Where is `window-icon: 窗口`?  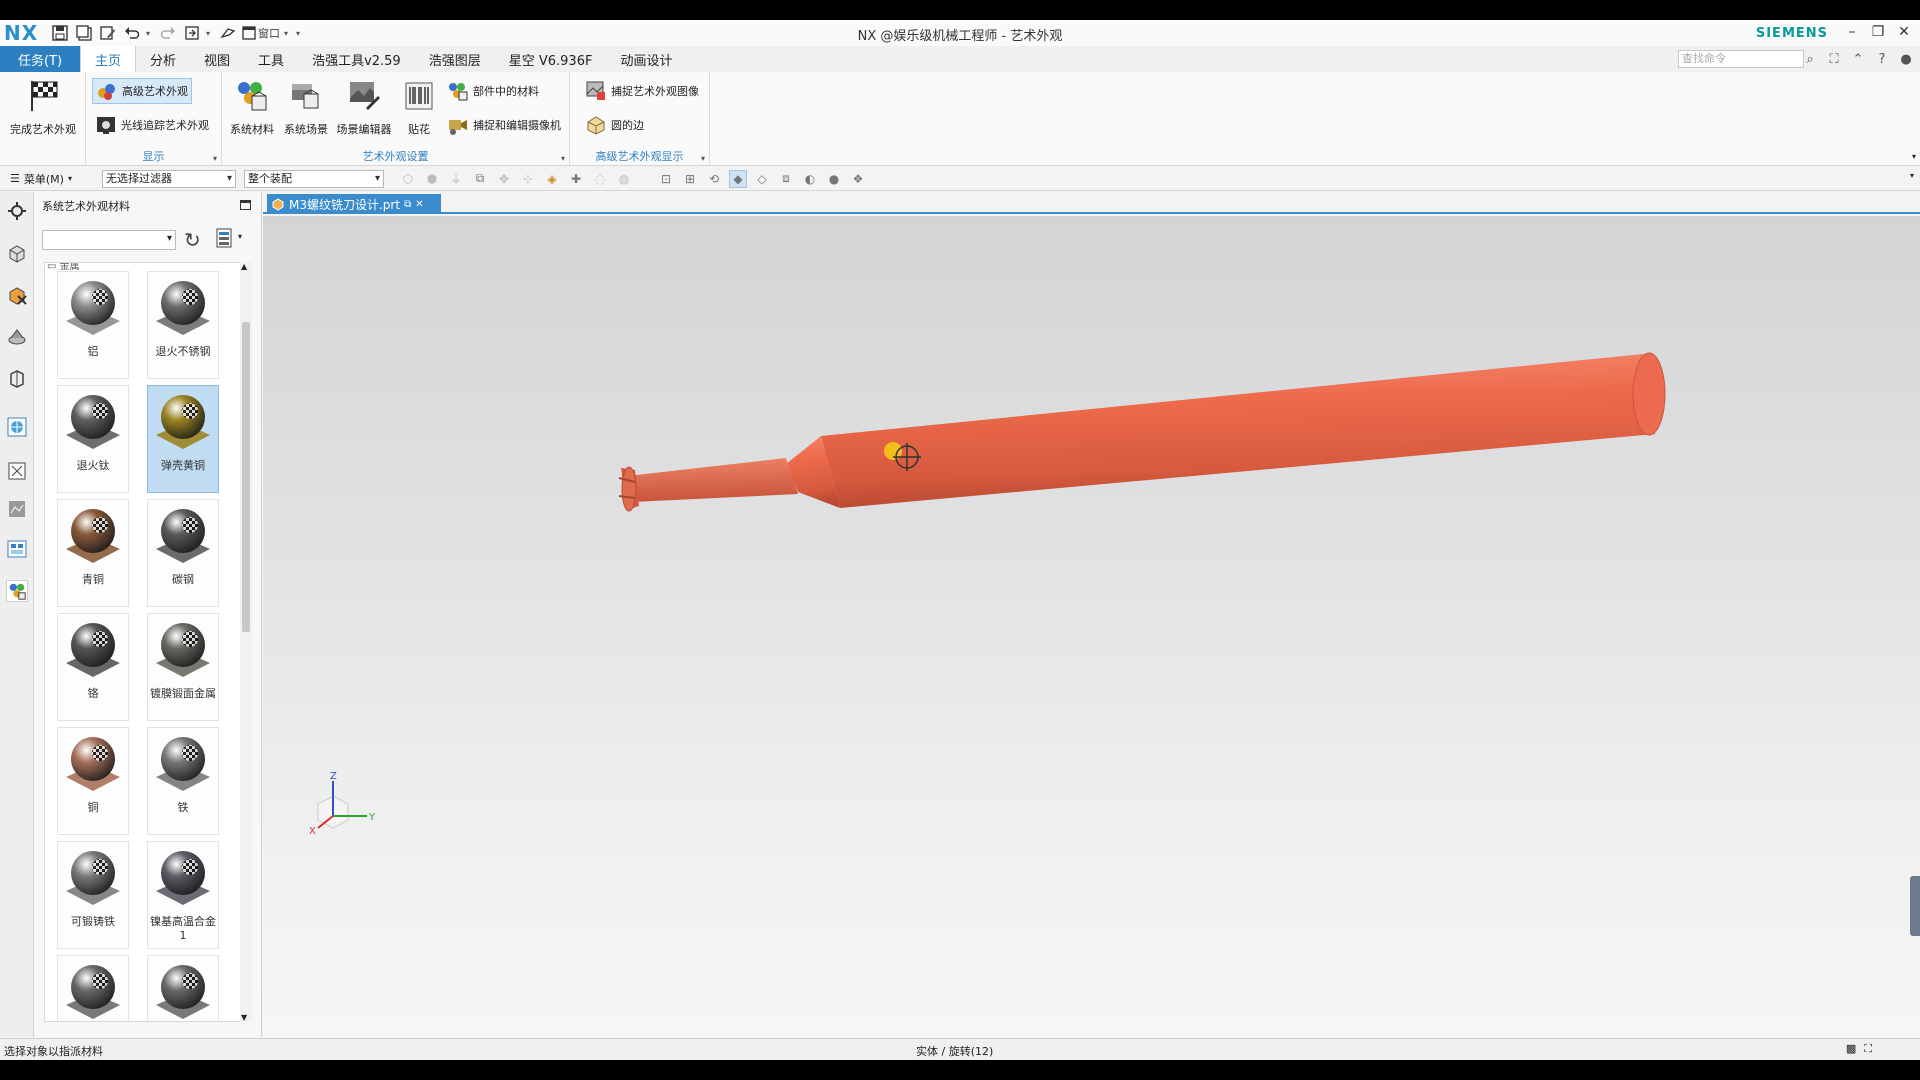
window-icon: 窗口 is located at coordinates (261, 33).